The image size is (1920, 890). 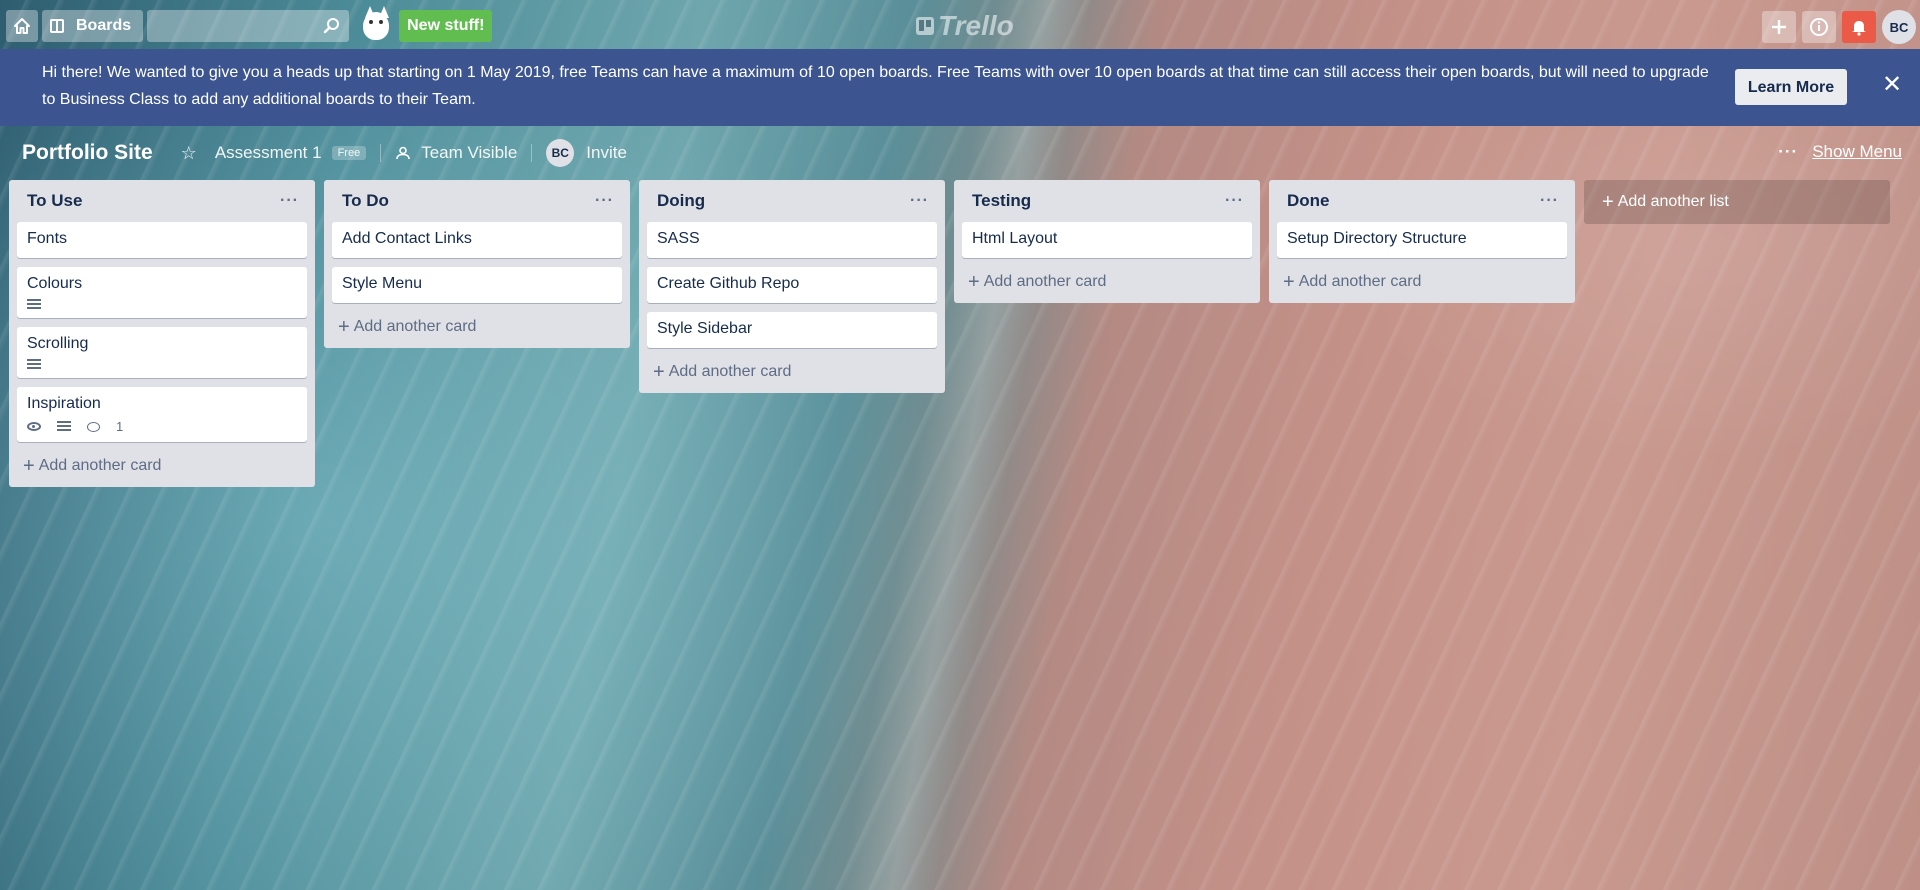 What do you see at coordinates (560, 153) in the screenshot?
I see `member-avatar: BC` at bounding box center [560, 153].